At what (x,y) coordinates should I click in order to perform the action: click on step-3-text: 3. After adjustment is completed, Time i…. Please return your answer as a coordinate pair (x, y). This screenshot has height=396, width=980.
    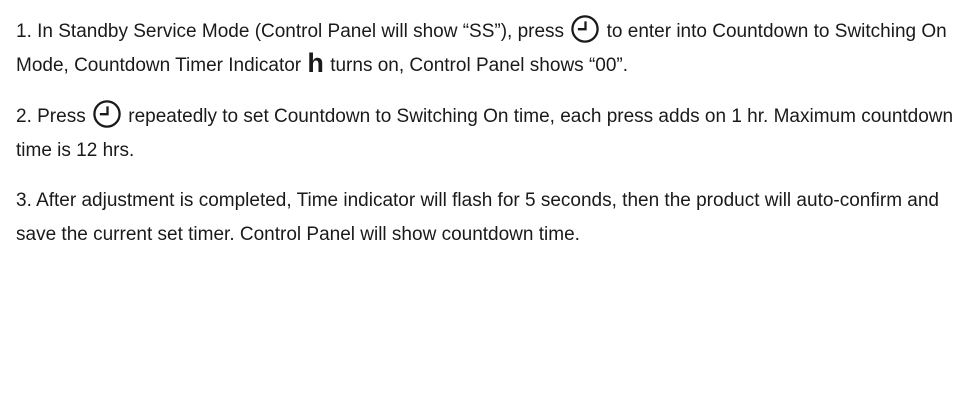
    Looking at the image, I should click on (478, 217).